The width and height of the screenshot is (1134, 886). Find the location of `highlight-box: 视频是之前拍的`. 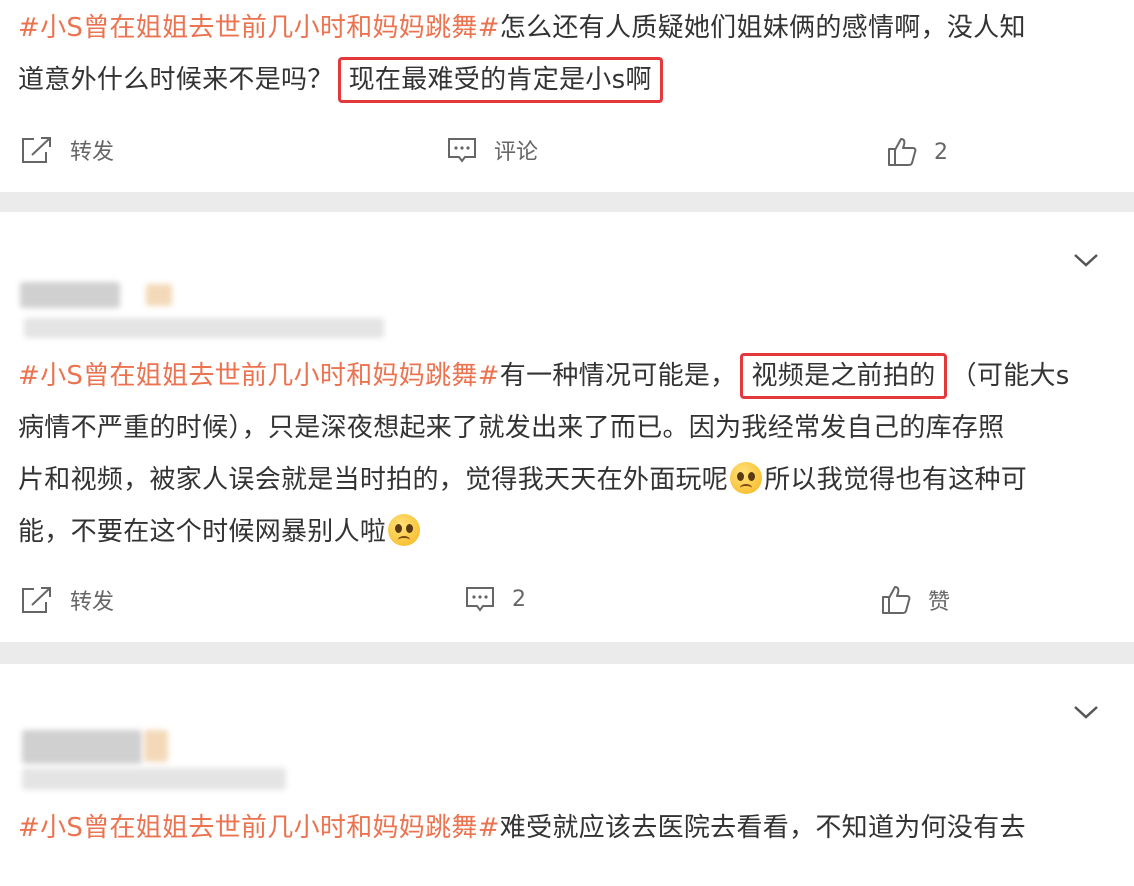

highlight-box: 视频是之前拍的 is located at coordinates (843, 376).